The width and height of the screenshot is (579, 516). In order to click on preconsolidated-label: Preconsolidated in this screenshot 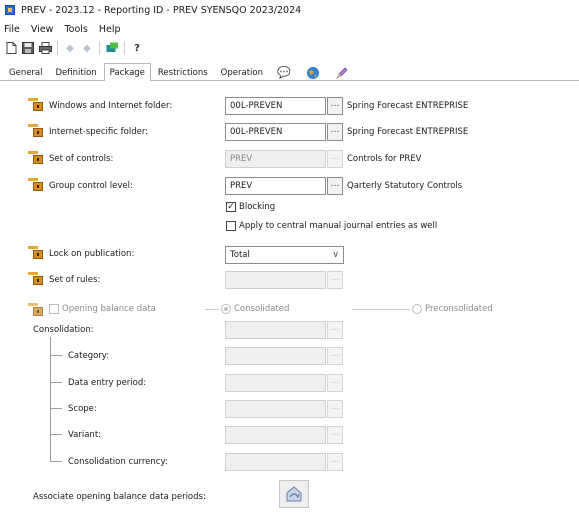, I will do `click(459, 309)`.